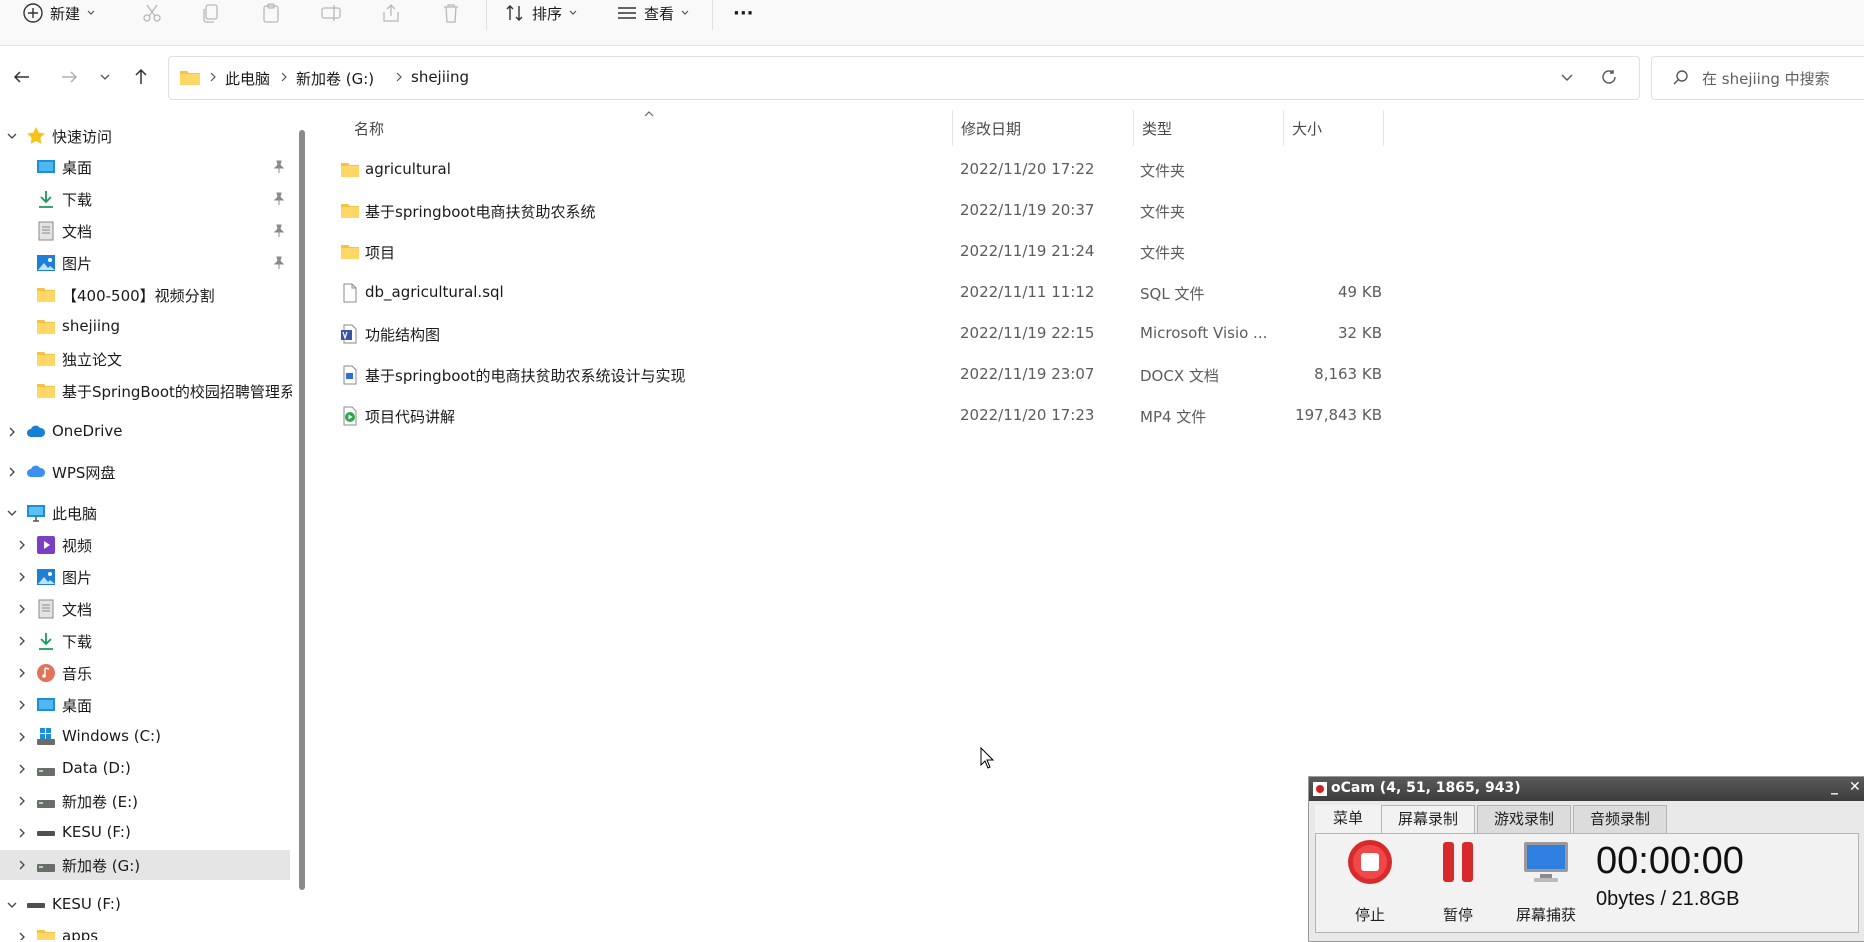 The width and height of the screenshot is (1864, 942). Describe the element at coordinates (69, 77) in the screenshot. I see `forward-arrow-icon` at that location.